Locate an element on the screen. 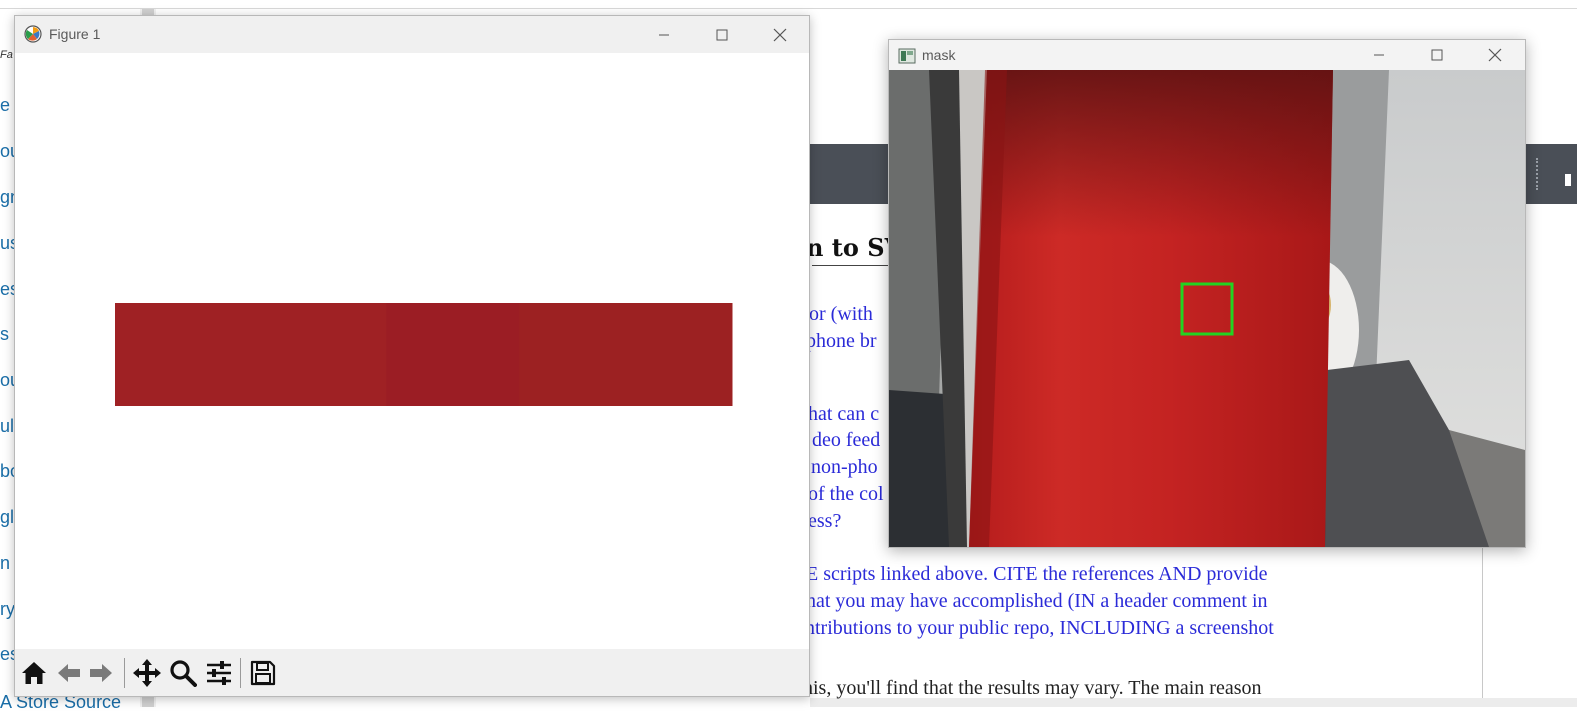 The width and height of the screenshot is (1577, 713). color-bar-plot is located at coordinates (424, 354).